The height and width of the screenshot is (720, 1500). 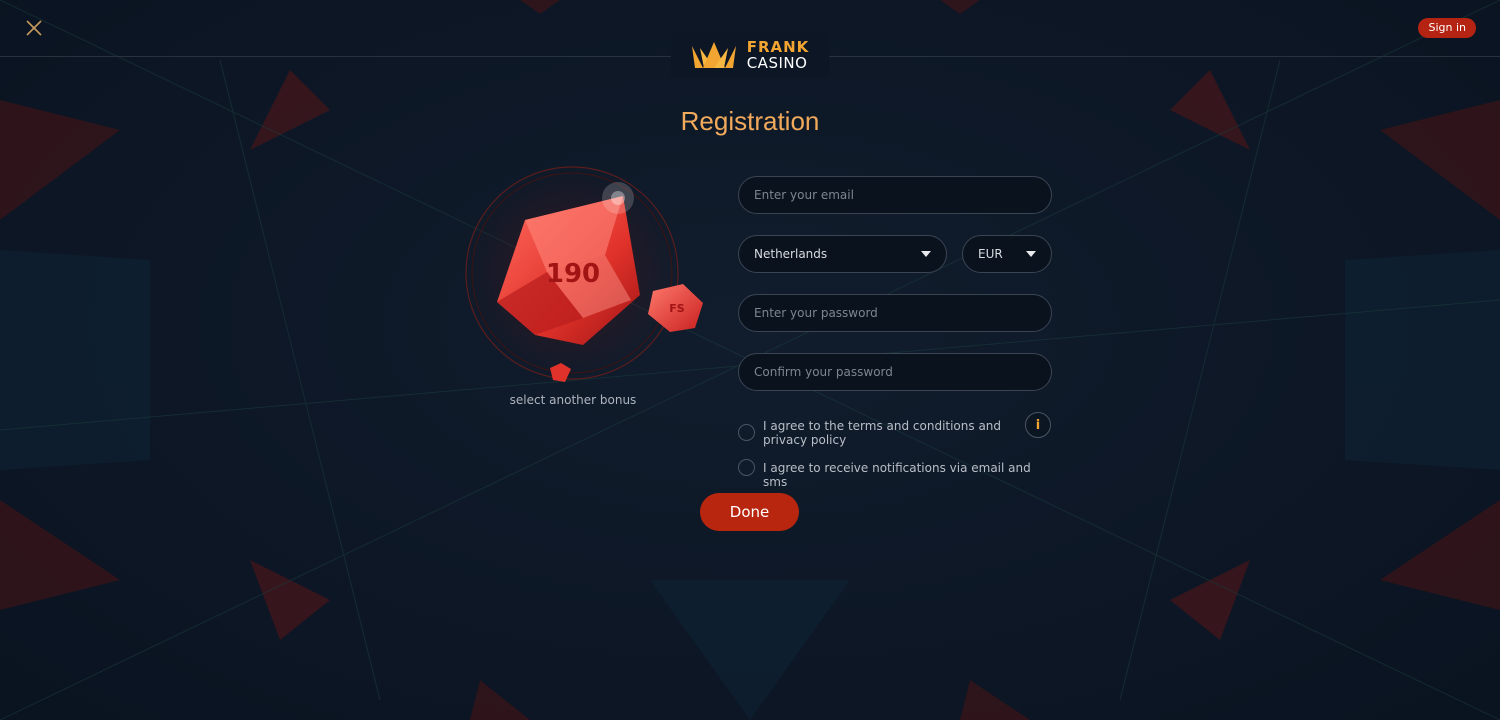 I want to click on country-value: Netherlands, so click(x=791, y=254).